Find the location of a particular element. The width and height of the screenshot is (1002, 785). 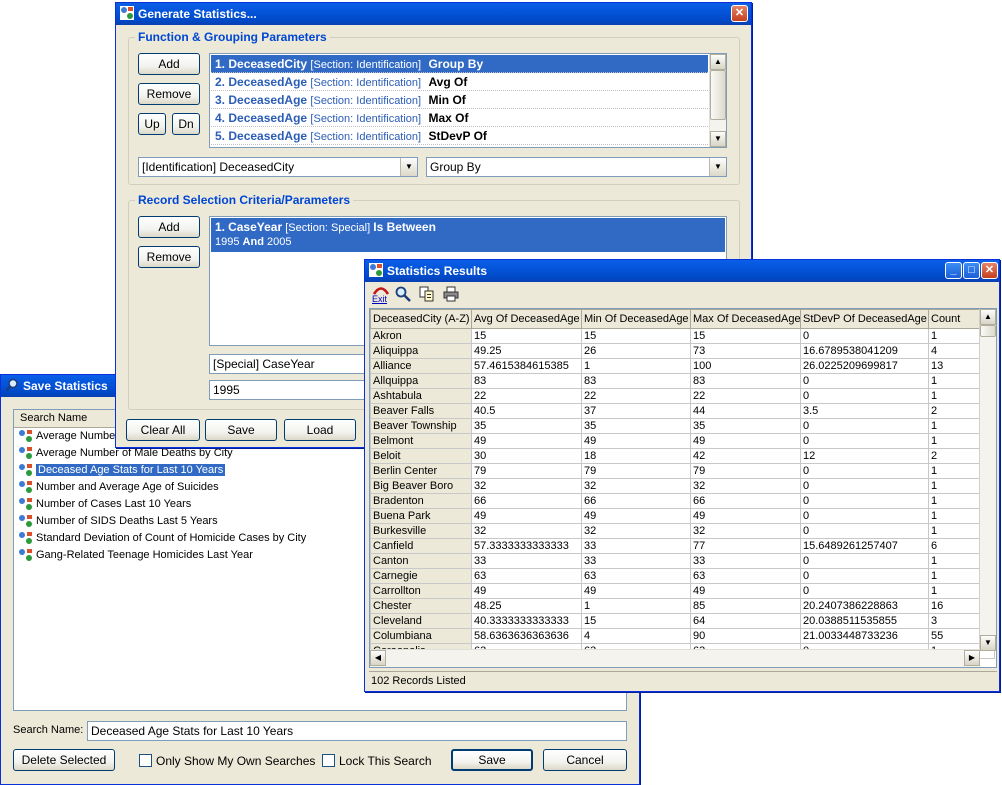

lock-this-search-checkbox is located at coordinates (328, 760).